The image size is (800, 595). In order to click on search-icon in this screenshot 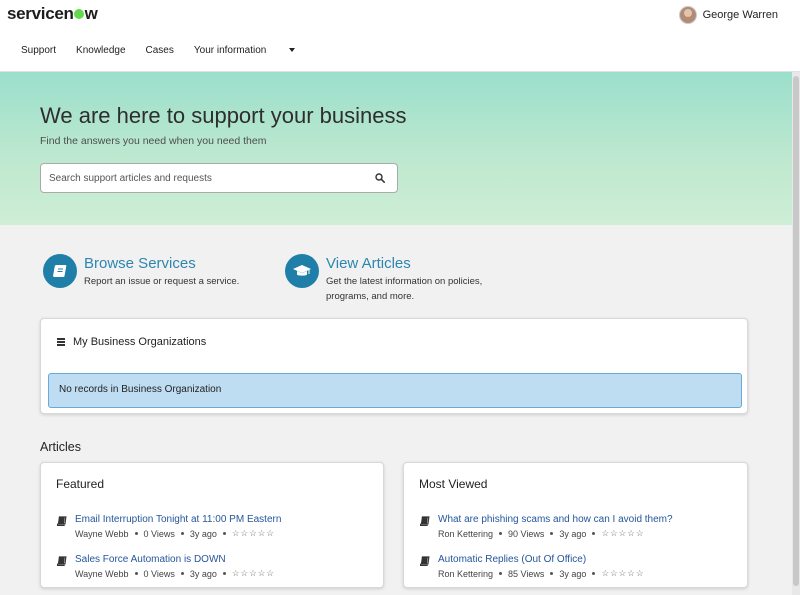, I will do `click(380, 178)`.